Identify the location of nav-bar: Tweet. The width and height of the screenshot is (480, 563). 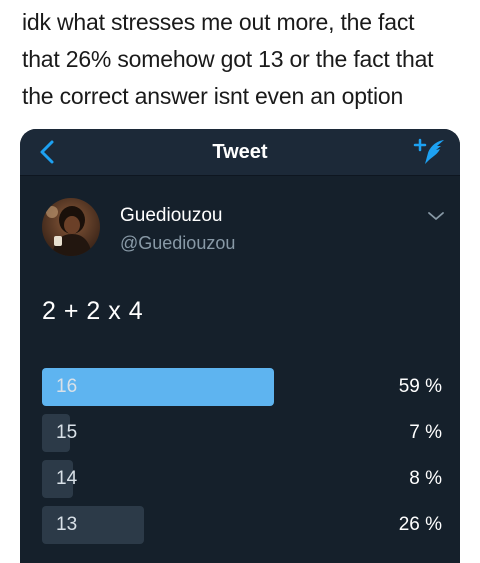
(240, 152).